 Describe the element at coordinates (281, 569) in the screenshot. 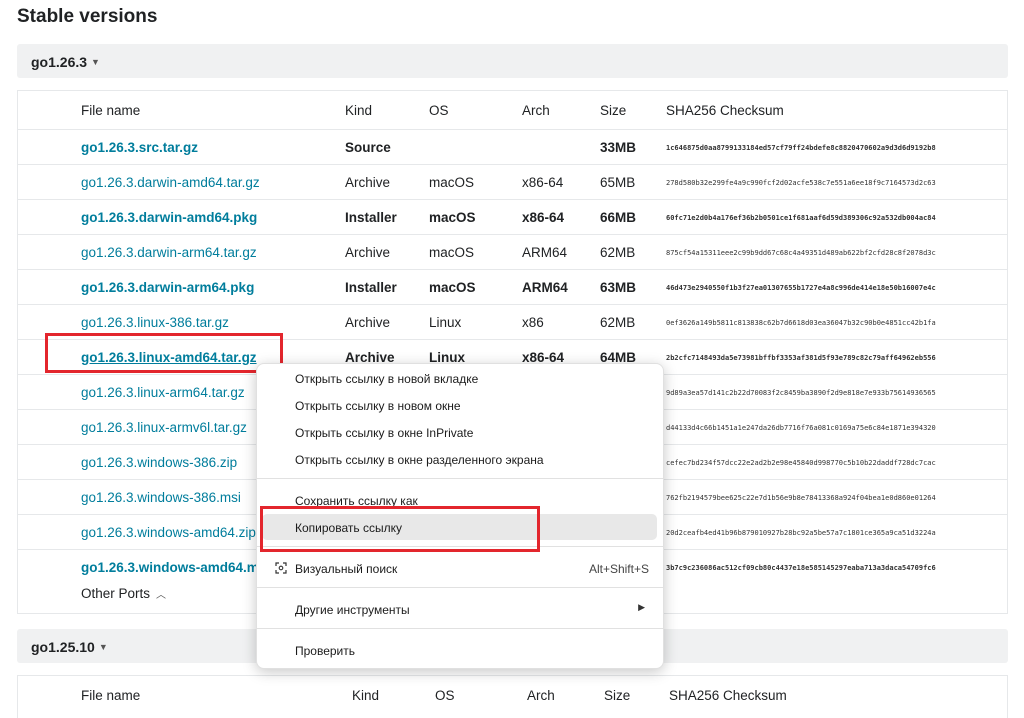

I see `visual-search-icon` at that location.